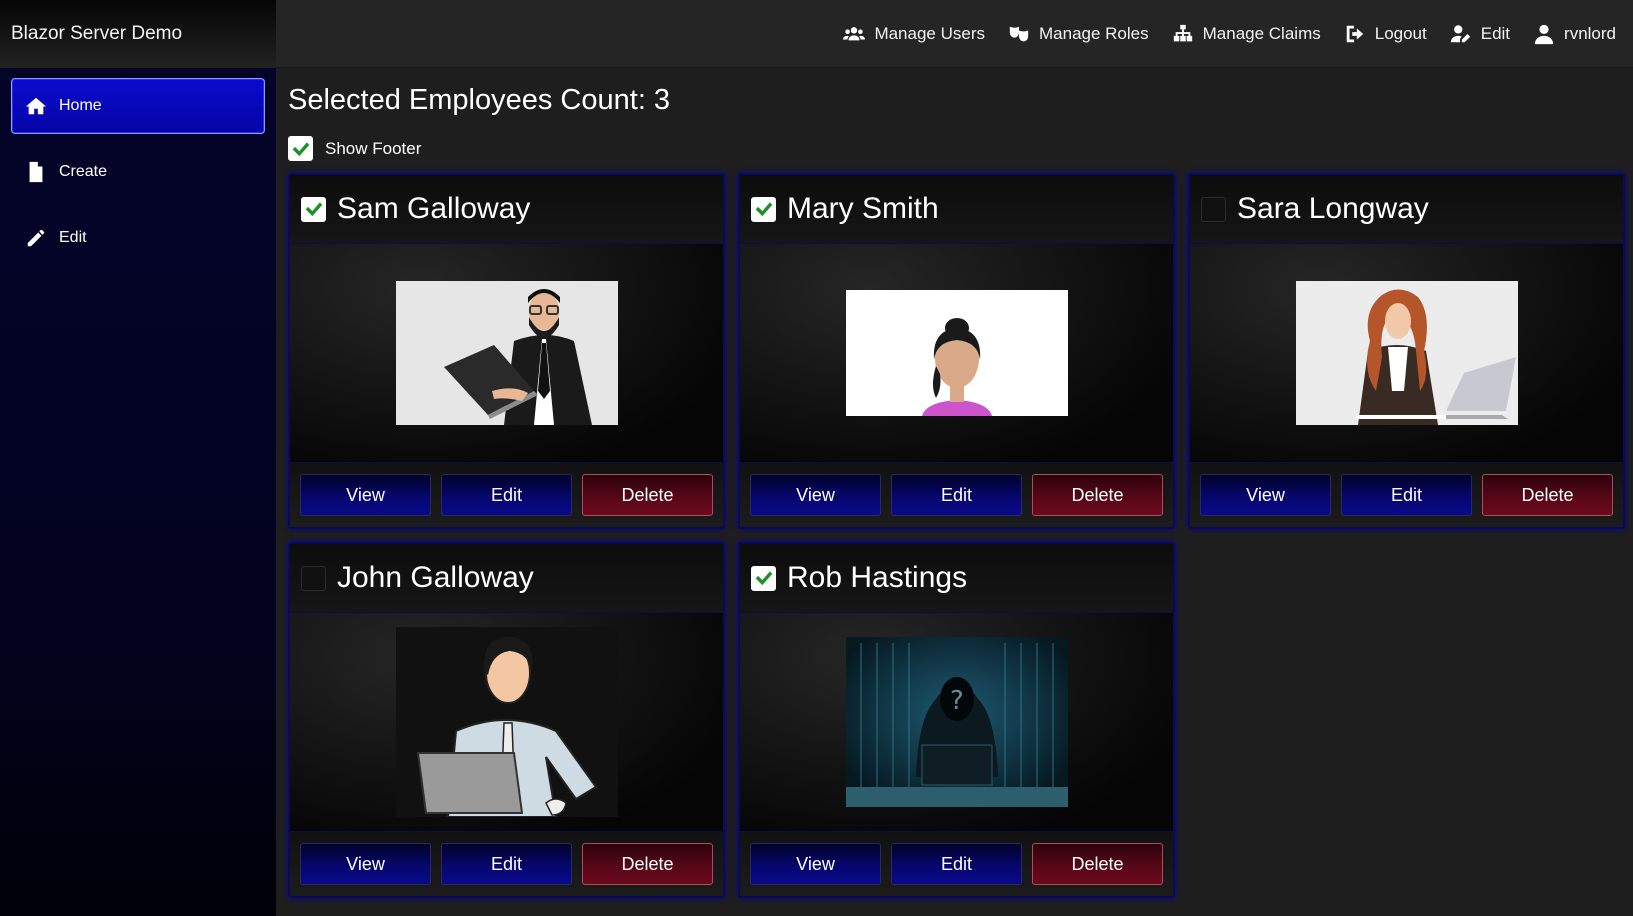 The width and height of the screenshot is (1633, 916). What do you see at coordinates (1544, 34) in the screenshot?
I see `user-icon` at bounding box center [1544, 34].